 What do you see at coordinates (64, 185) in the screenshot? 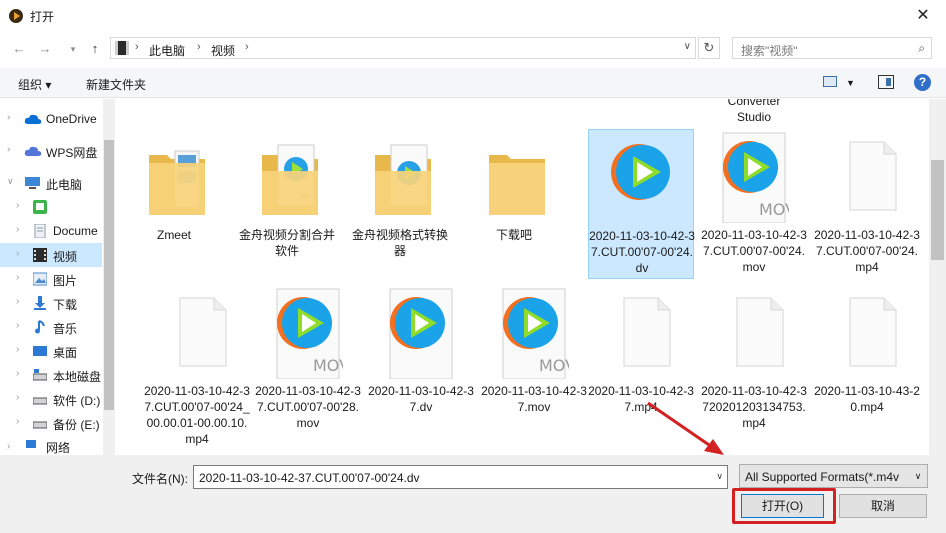
I see `sidebar-item-label: 此电脑` at bounding box center [64, 185].